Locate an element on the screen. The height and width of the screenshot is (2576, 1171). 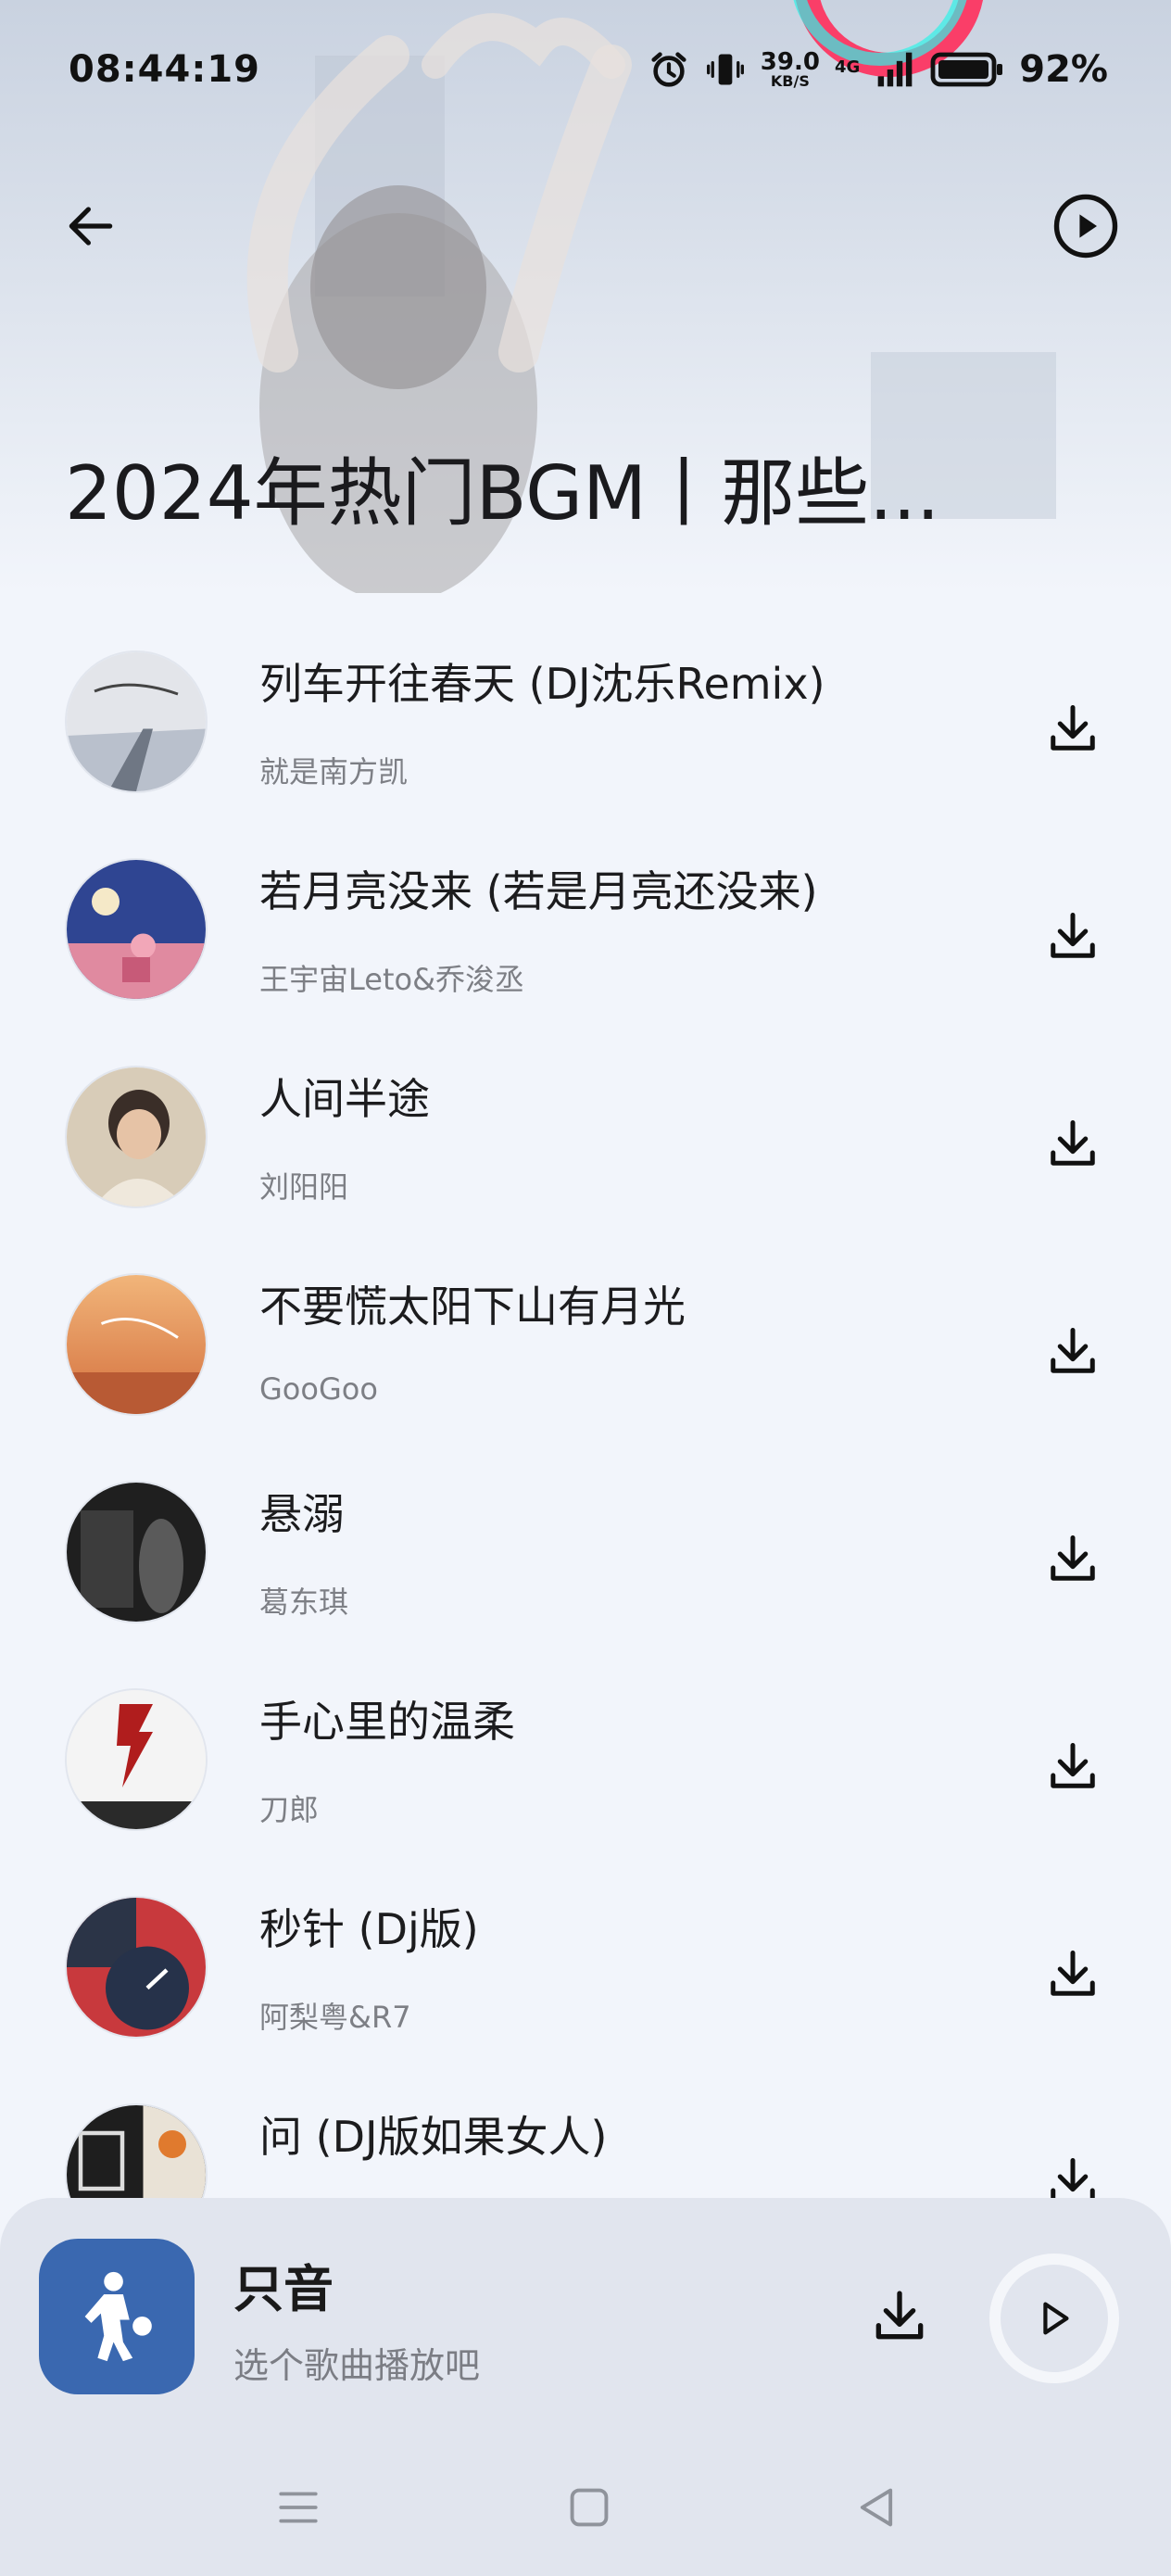
song-title: 若月亮没来 (若是月亮还没来) is located at coordinates (539, 891).